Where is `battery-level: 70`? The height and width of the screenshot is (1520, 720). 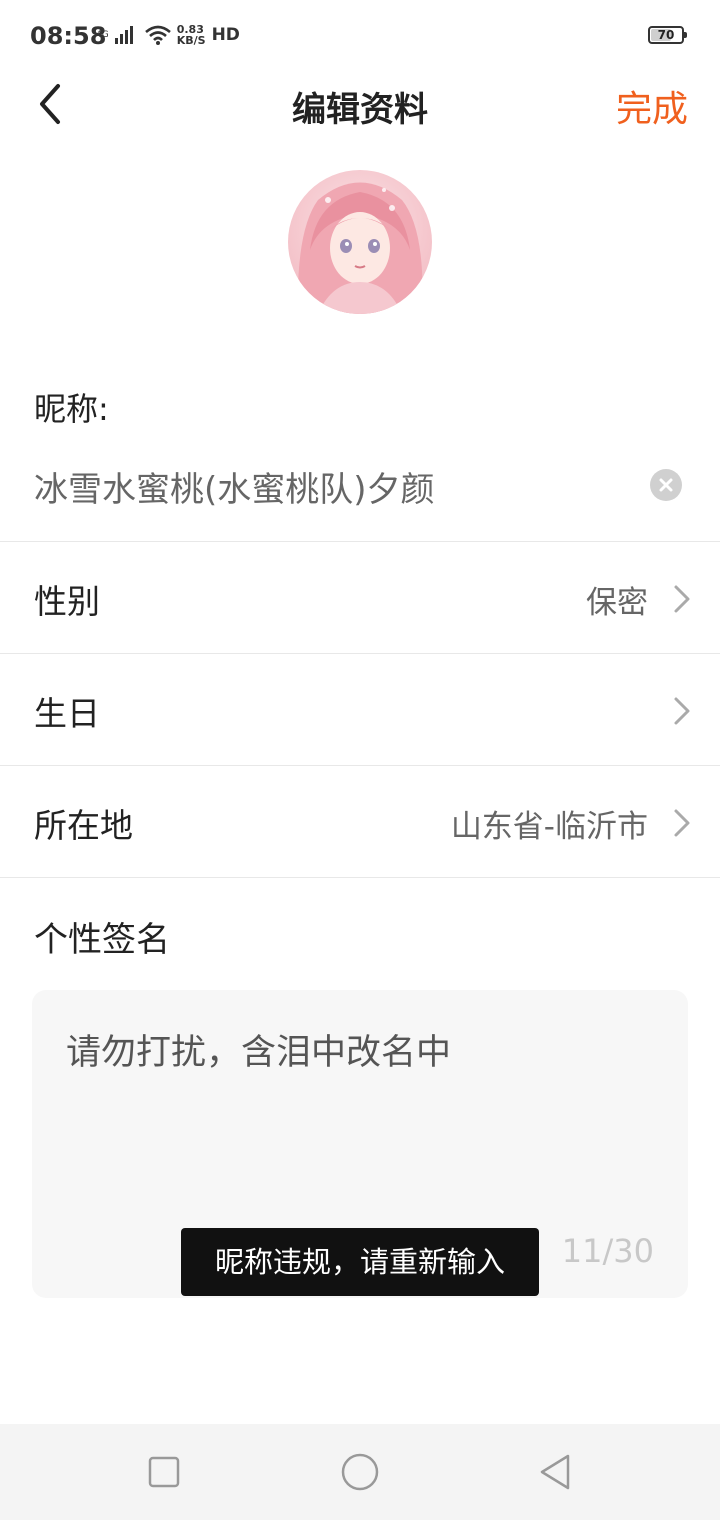
battery-level: 70 is located at coordinates (666, 35).